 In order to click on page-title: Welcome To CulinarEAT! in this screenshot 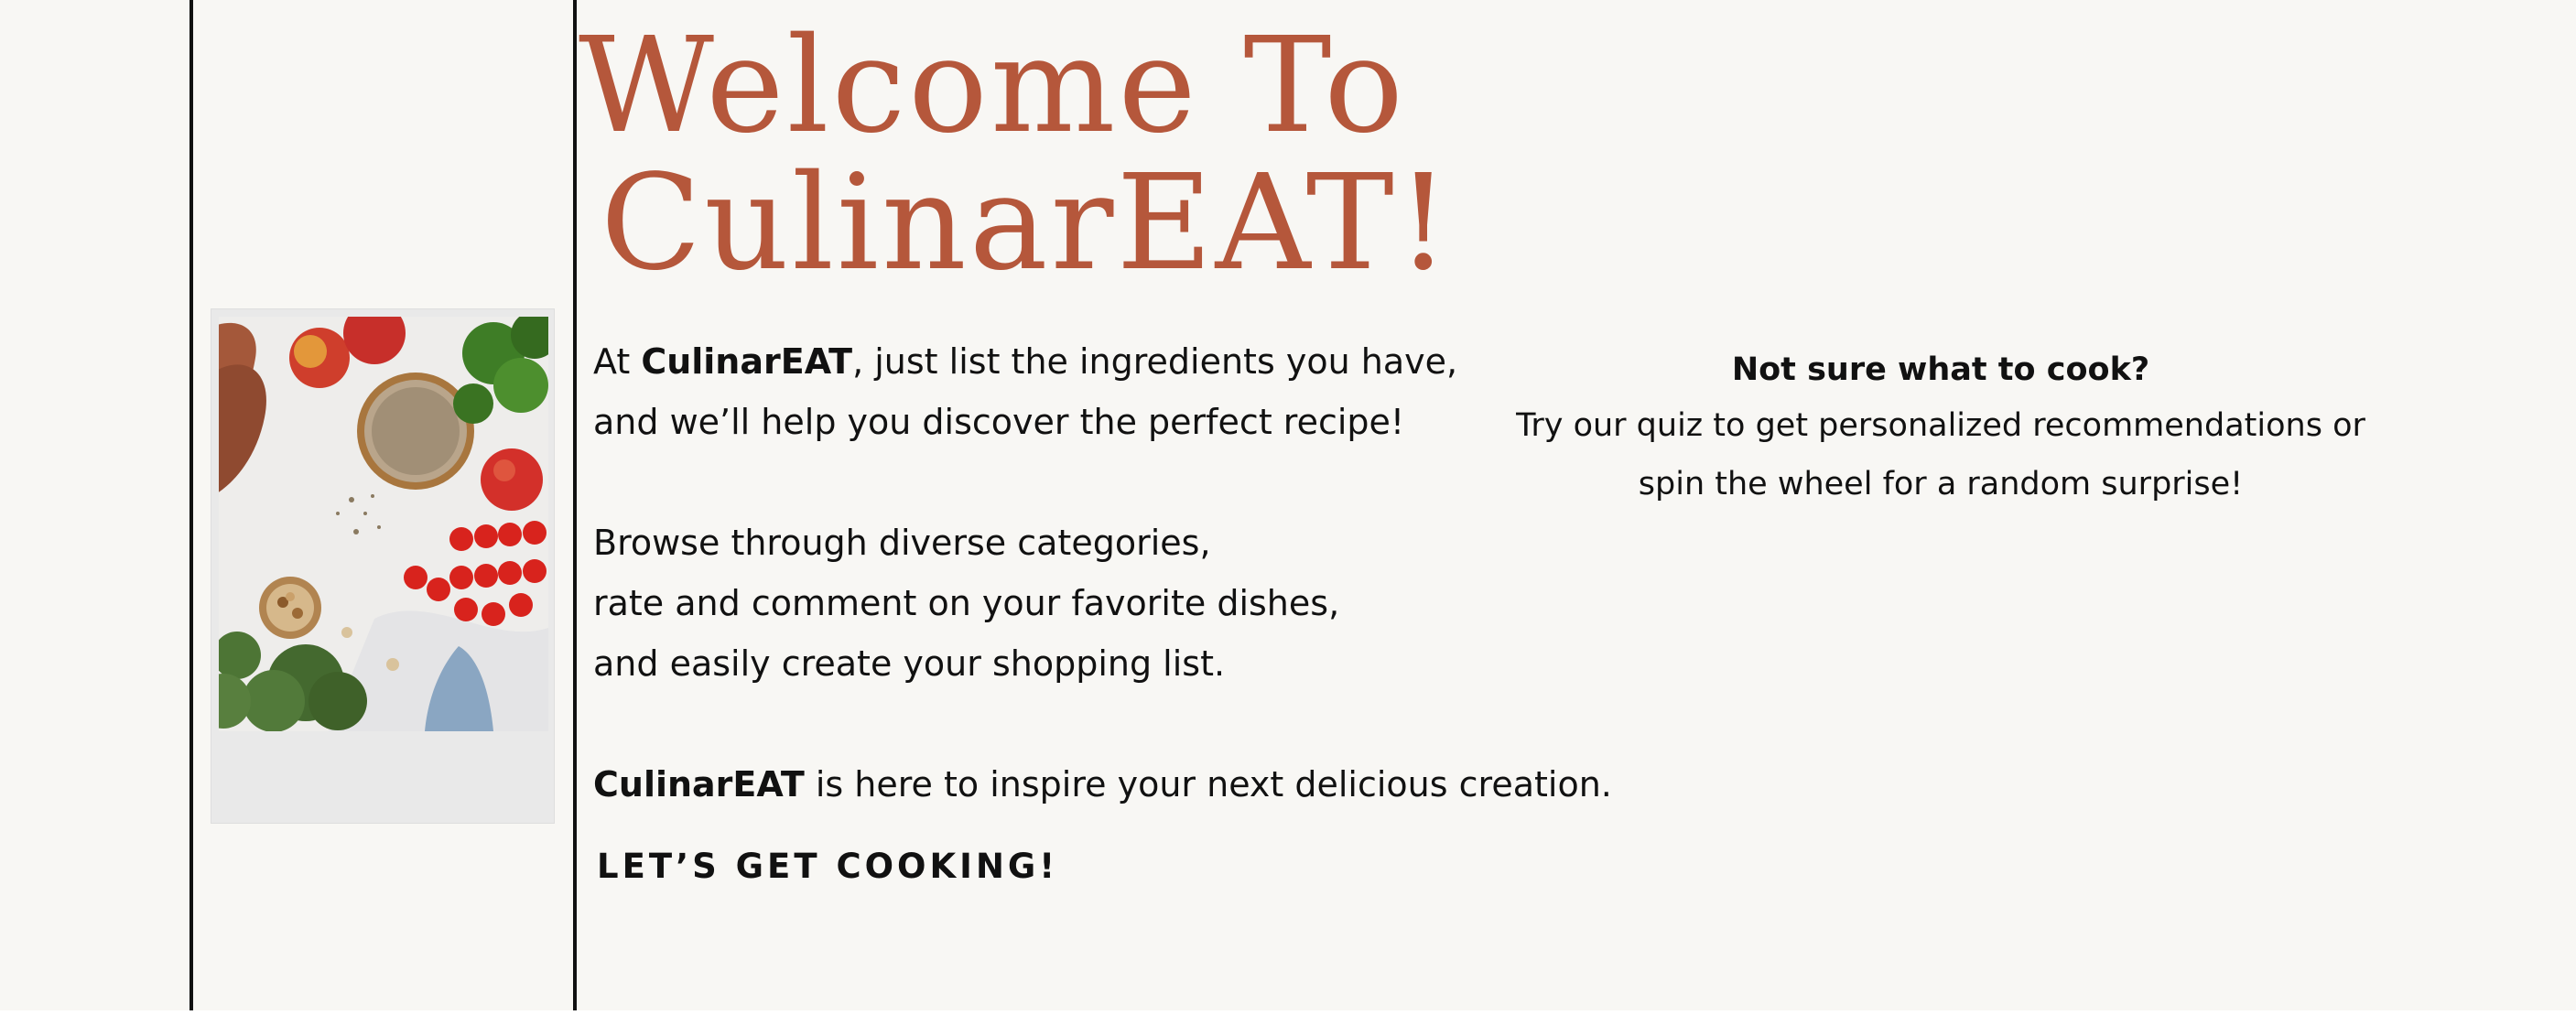, I will do `click(1016, 153)`.